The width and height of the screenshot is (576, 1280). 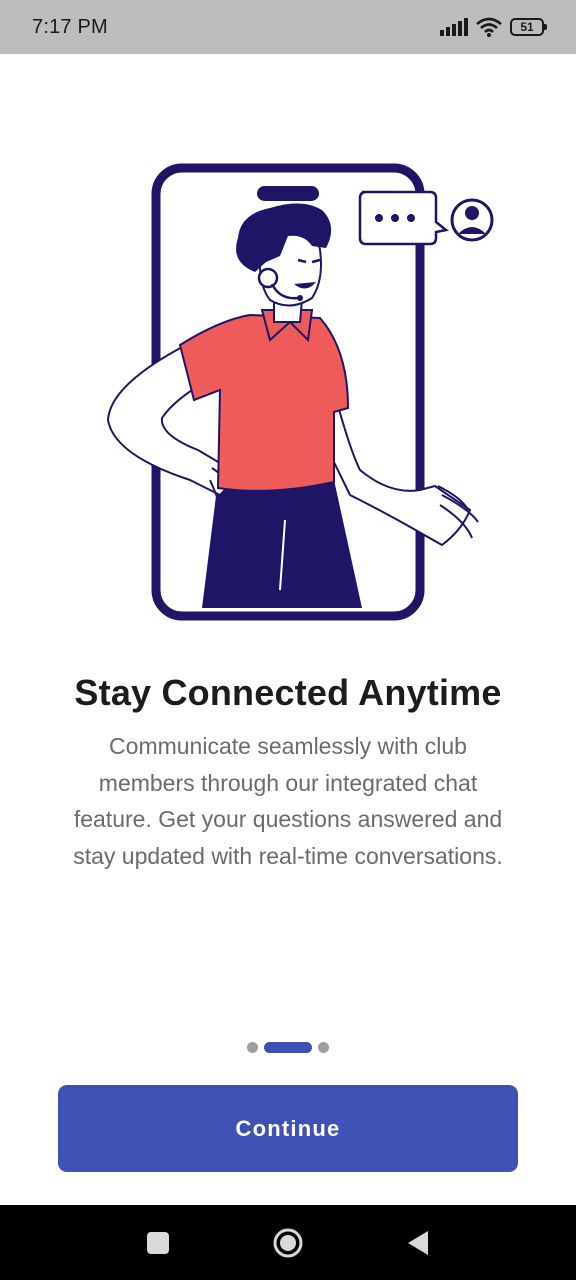 I want to click on signal-icon, so click(x=454, y=27).